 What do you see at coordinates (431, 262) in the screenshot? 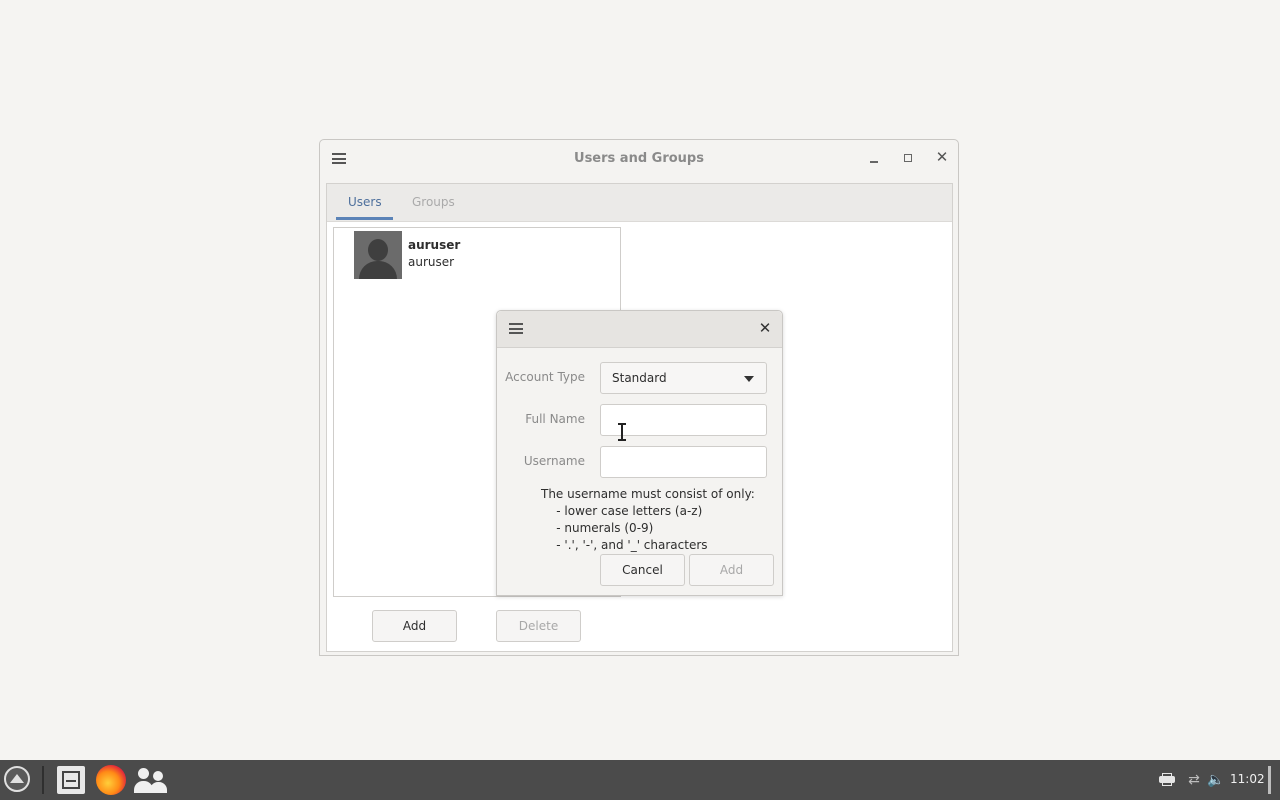
I see `user-username: auruser` at bounding box center [431, 262].